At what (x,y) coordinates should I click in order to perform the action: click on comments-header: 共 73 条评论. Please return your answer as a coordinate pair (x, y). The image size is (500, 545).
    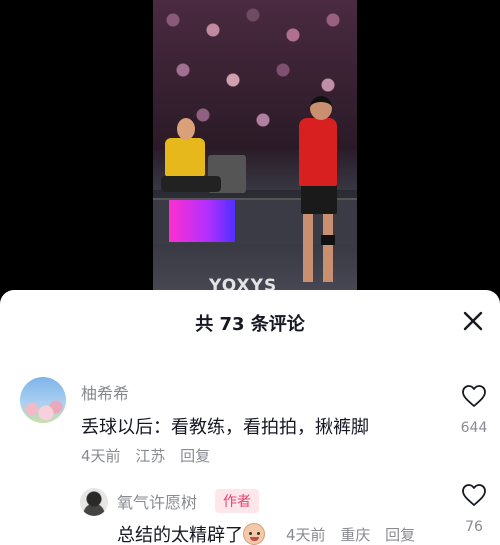
    Looking at the image, I should click on (250, 321).